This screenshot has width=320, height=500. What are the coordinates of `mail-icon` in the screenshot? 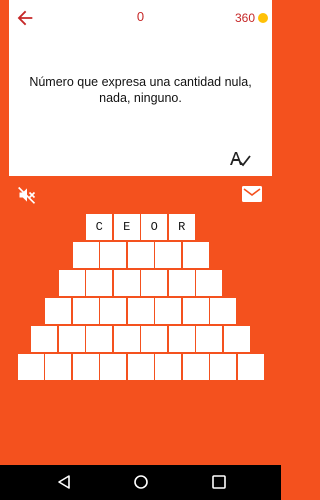 It's located at (252, 194).